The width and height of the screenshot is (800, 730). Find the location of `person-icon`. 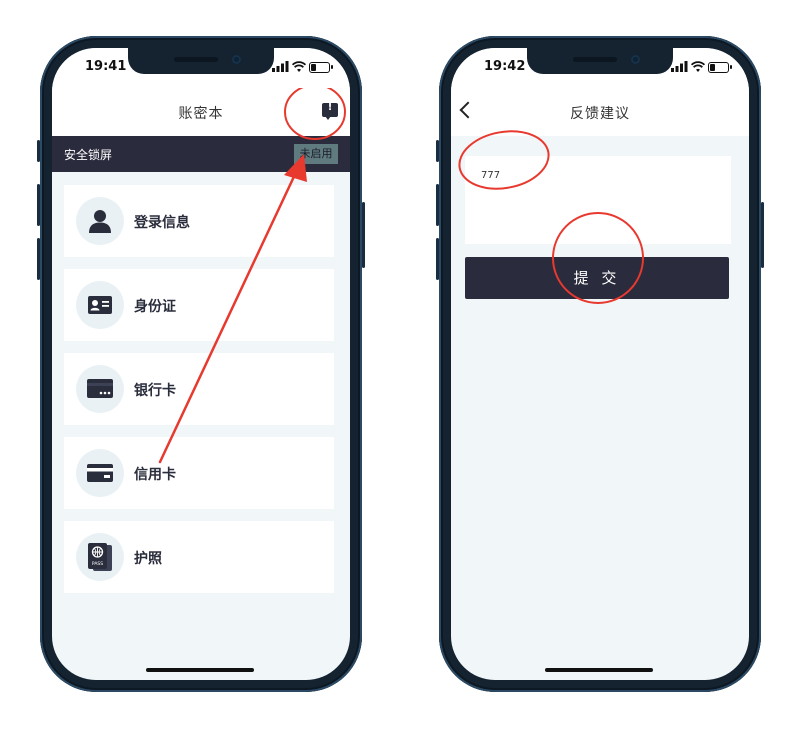

person-icon is located at coordinates (100, 221).